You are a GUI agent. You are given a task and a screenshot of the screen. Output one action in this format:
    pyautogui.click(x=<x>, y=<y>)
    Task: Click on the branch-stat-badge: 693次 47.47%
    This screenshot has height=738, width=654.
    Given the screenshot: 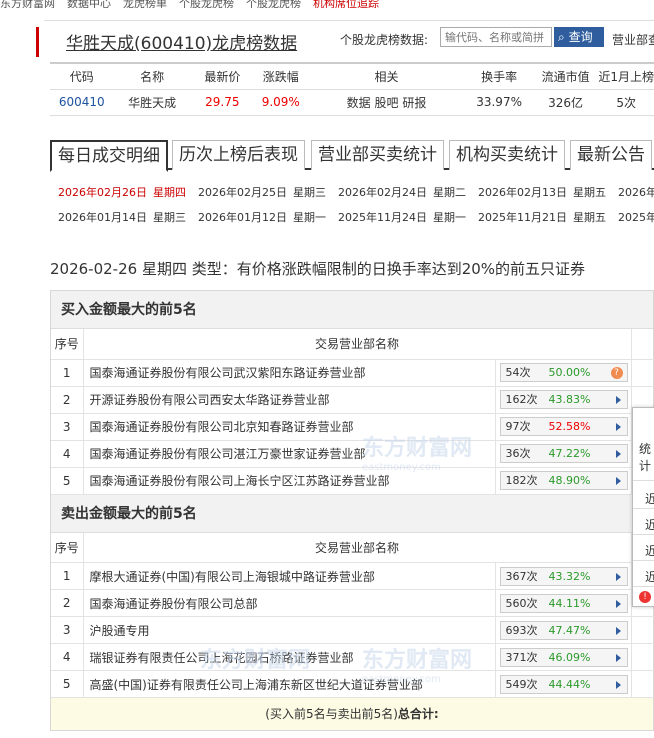 What is the action you would take?
    pyautogui.click(x=563, y=630)
    